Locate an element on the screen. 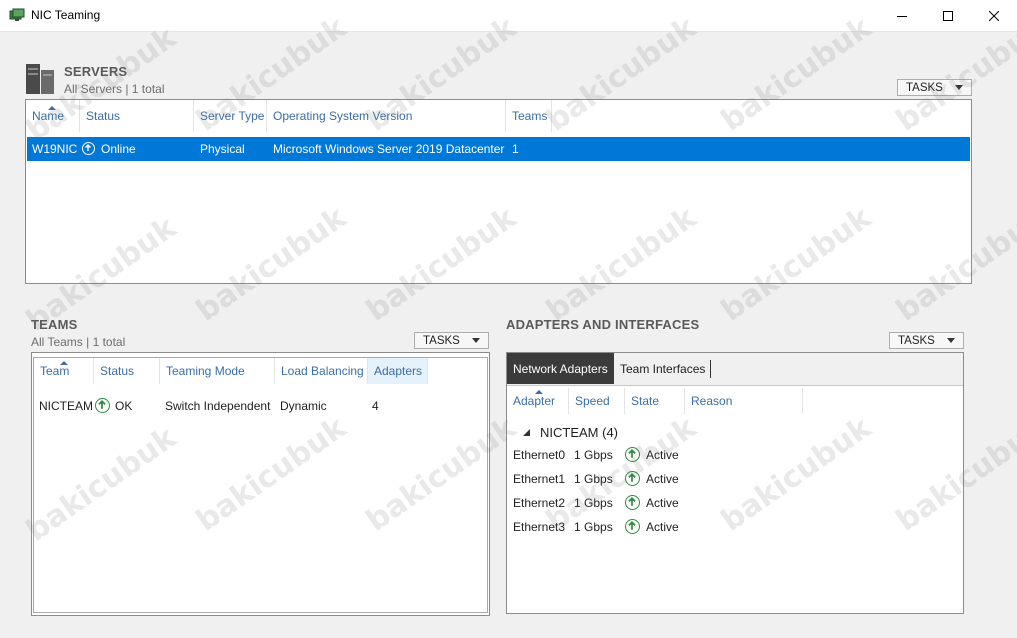 Image resolution: width=1017 pixels, height=638 pixels. minimize-icon is located at coordinates (902, 16).